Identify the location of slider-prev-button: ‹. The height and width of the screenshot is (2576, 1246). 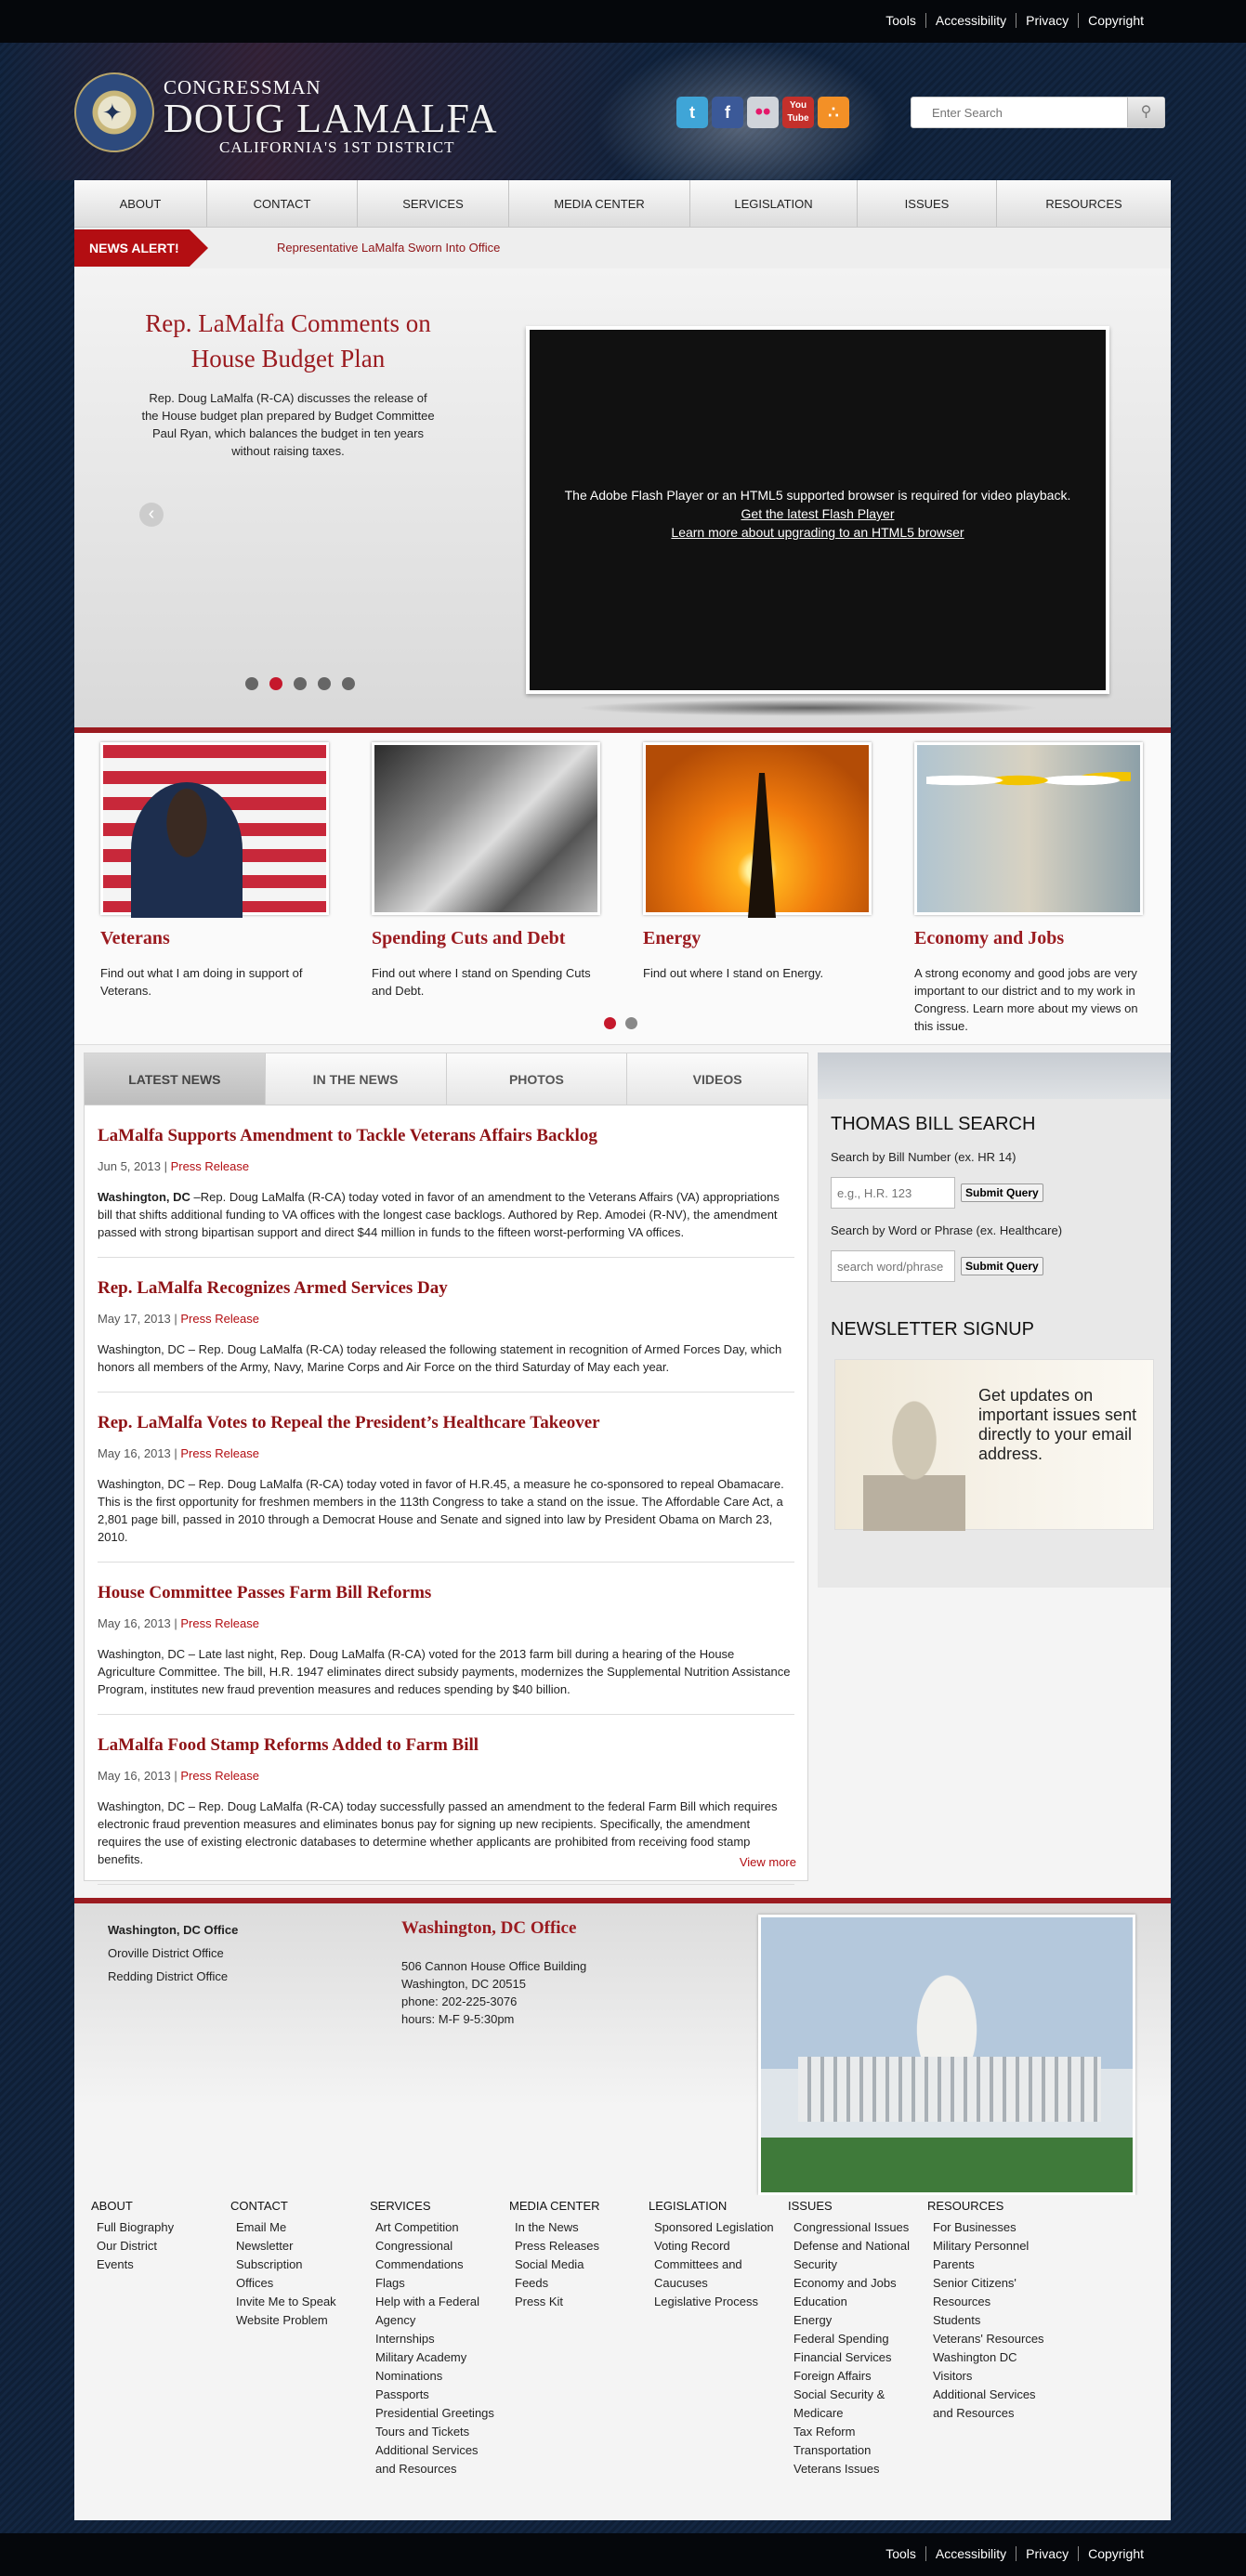
(151, 515).